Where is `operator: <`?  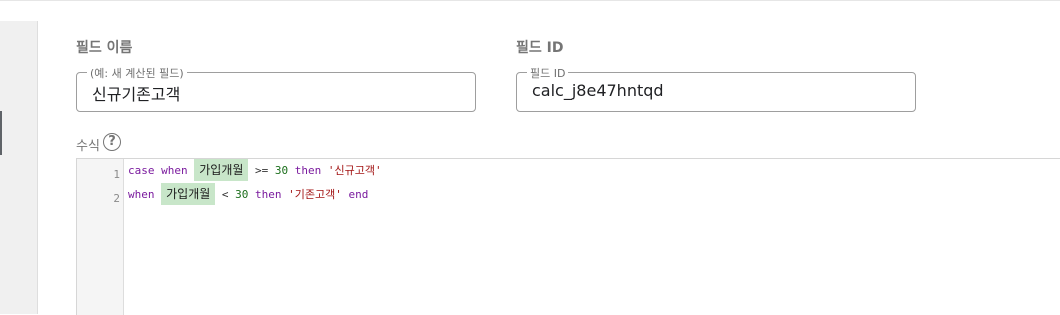 operator: < is located at coordinates (225, 194).